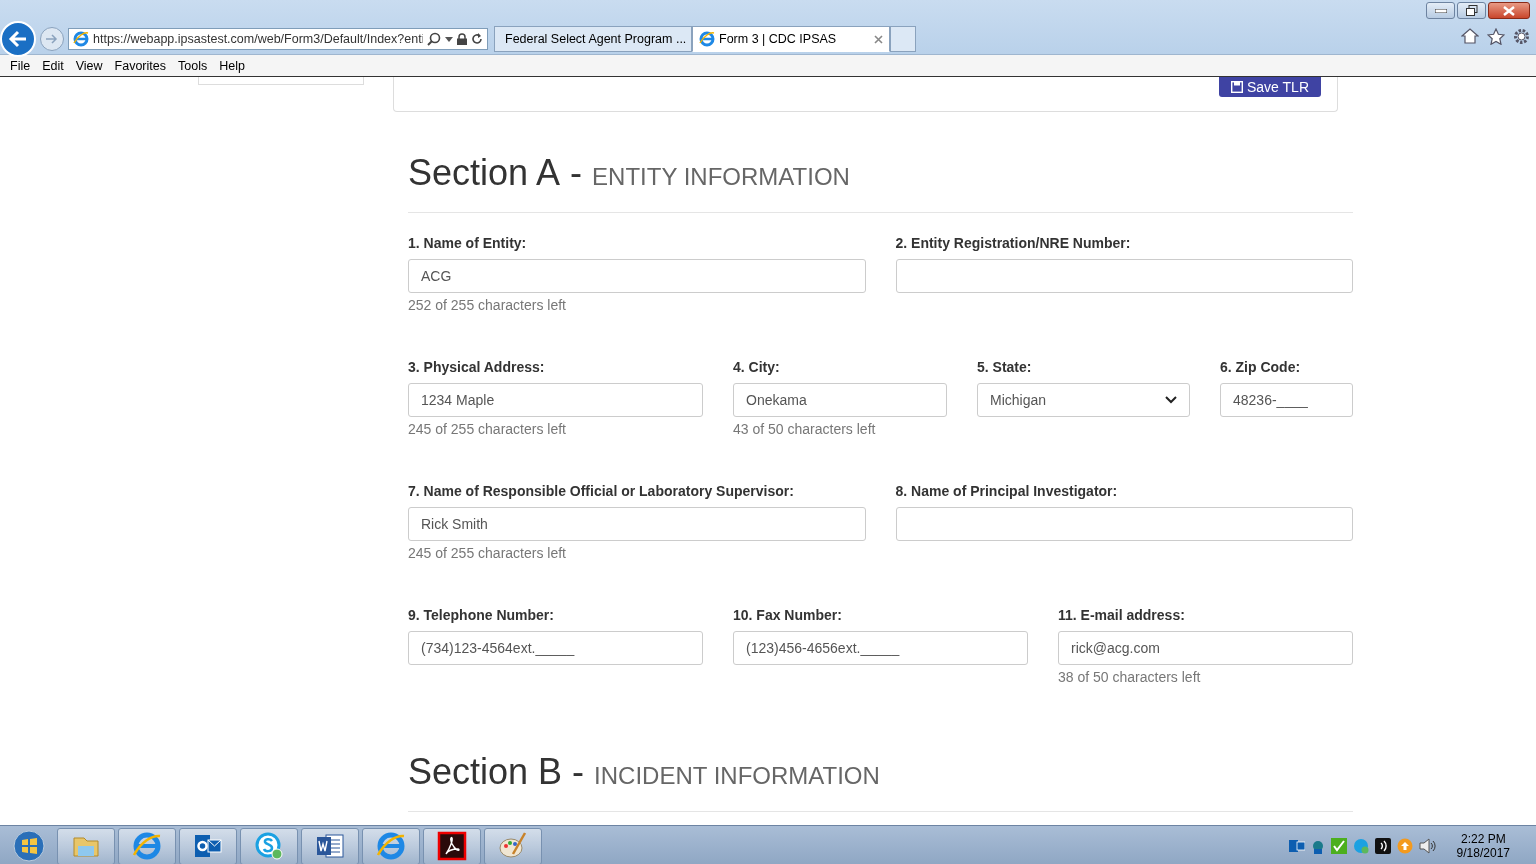 The width and height of the screenshot is (1536, 864). I want to click on field-label: 2. Entity Registration/NRE Number:, so click(1013, 243).